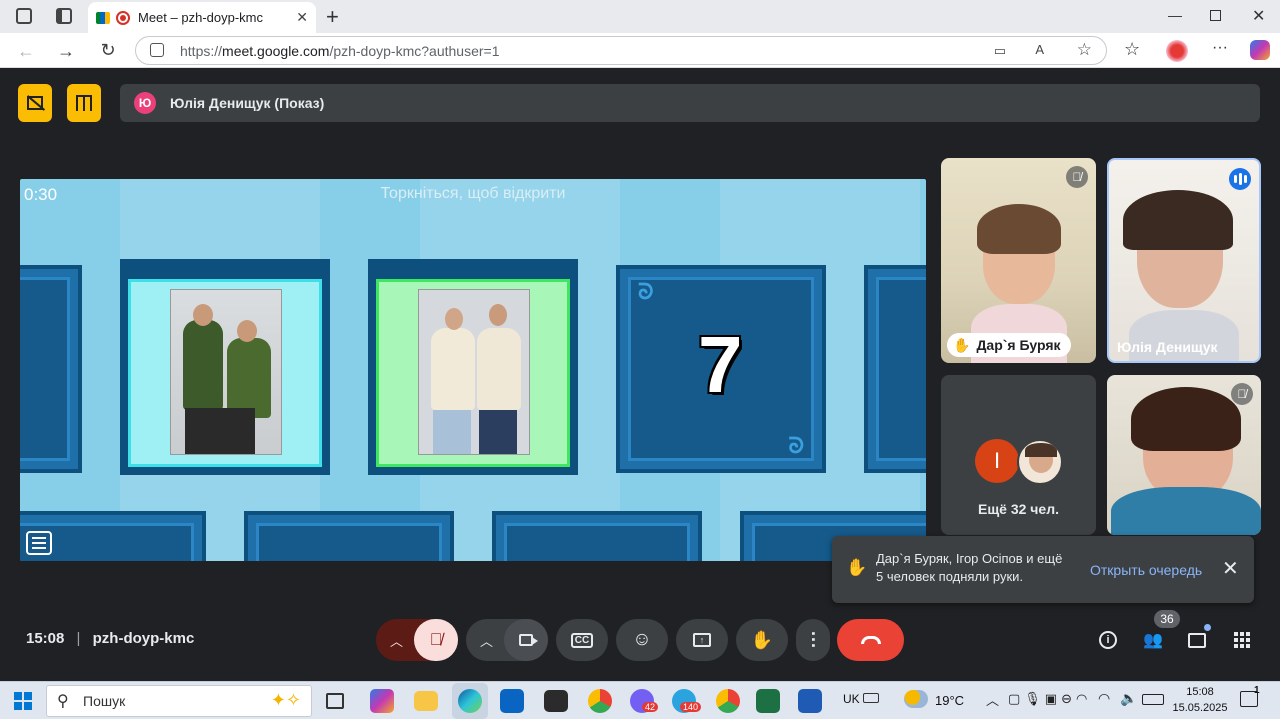 The width and height of the screenshot is (1280, 719). What do you see at coordinates (1128, 698) in the screenshot?
I see `volume-icon: 🔈` at bounding box center [1128, 698].